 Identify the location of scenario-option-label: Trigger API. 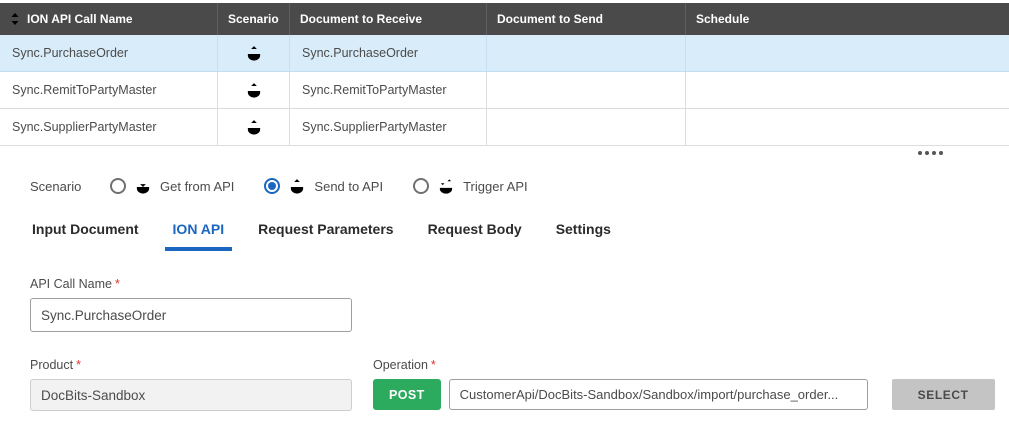
(495, 186).